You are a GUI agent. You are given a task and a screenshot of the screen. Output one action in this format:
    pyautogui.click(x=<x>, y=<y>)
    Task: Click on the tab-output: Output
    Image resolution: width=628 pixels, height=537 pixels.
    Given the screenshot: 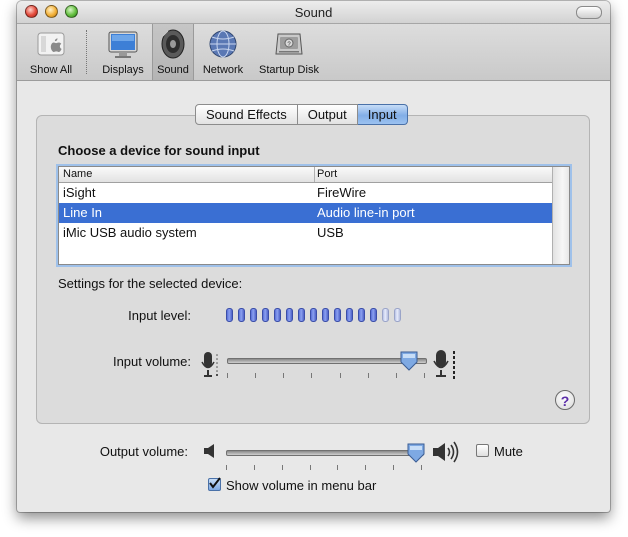 What is the action you would take?
    pyautogui.click(x=327, y=114)
    